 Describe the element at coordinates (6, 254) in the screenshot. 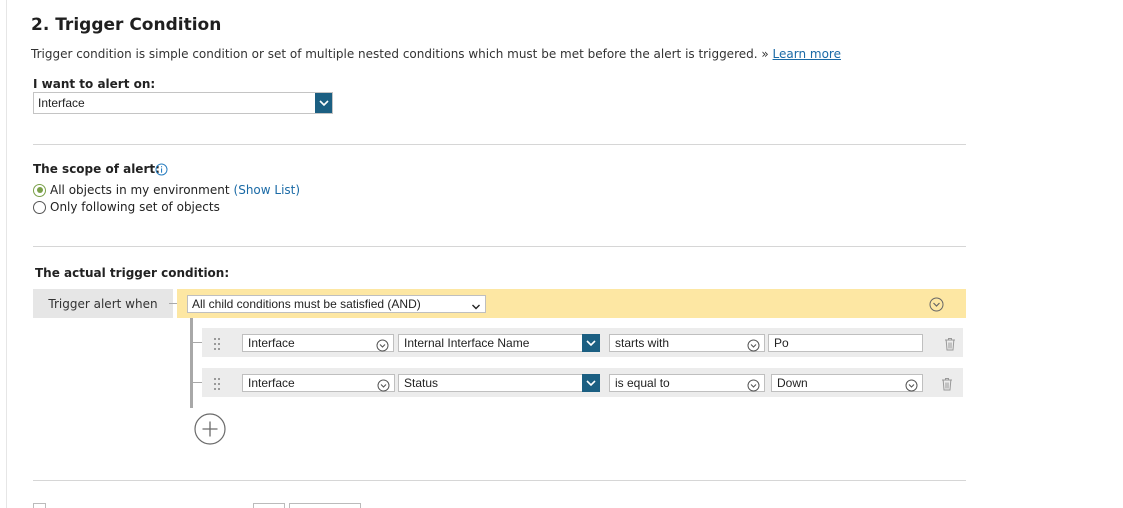

I see `left-border` at that location.